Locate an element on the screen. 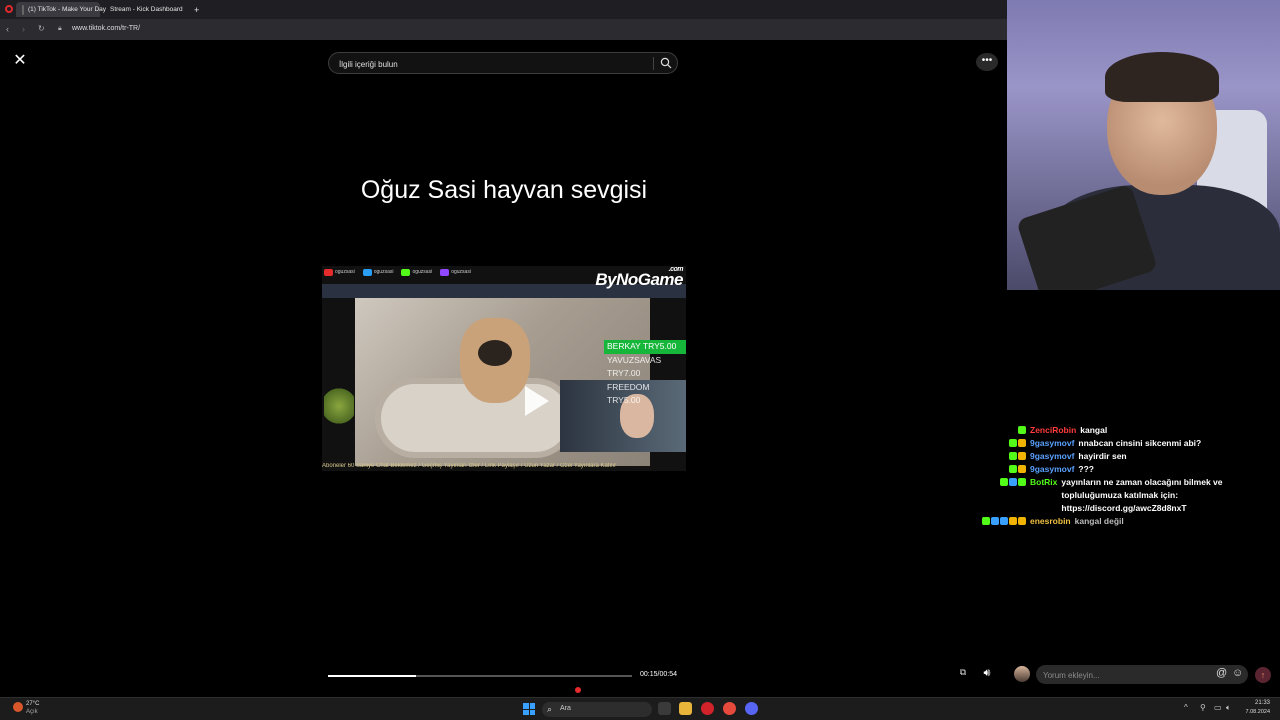 This screenshot has height=720, width=1280. app-icon is located at coordinates (729, 708).